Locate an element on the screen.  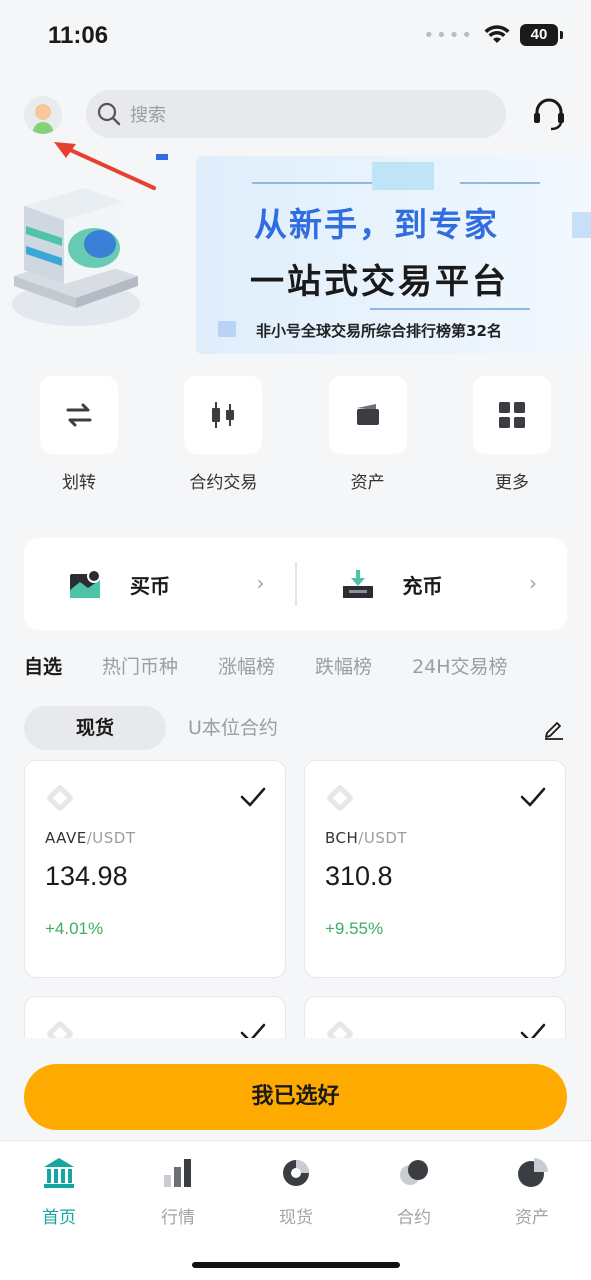
market-tabs: 自选 热门币种 涨幅榜 跌幅榜 24H交易榜 is located at coordinates (307, 665).